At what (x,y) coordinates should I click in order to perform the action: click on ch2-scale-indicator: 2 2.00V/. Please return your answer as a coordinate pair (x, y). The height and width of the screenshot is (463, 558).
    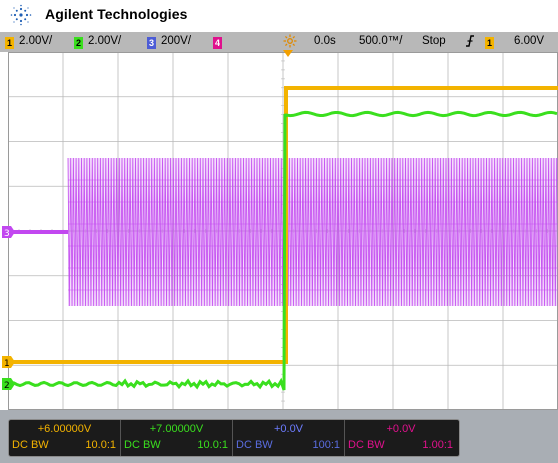
    Looking at the image, I should click on (97, 42).